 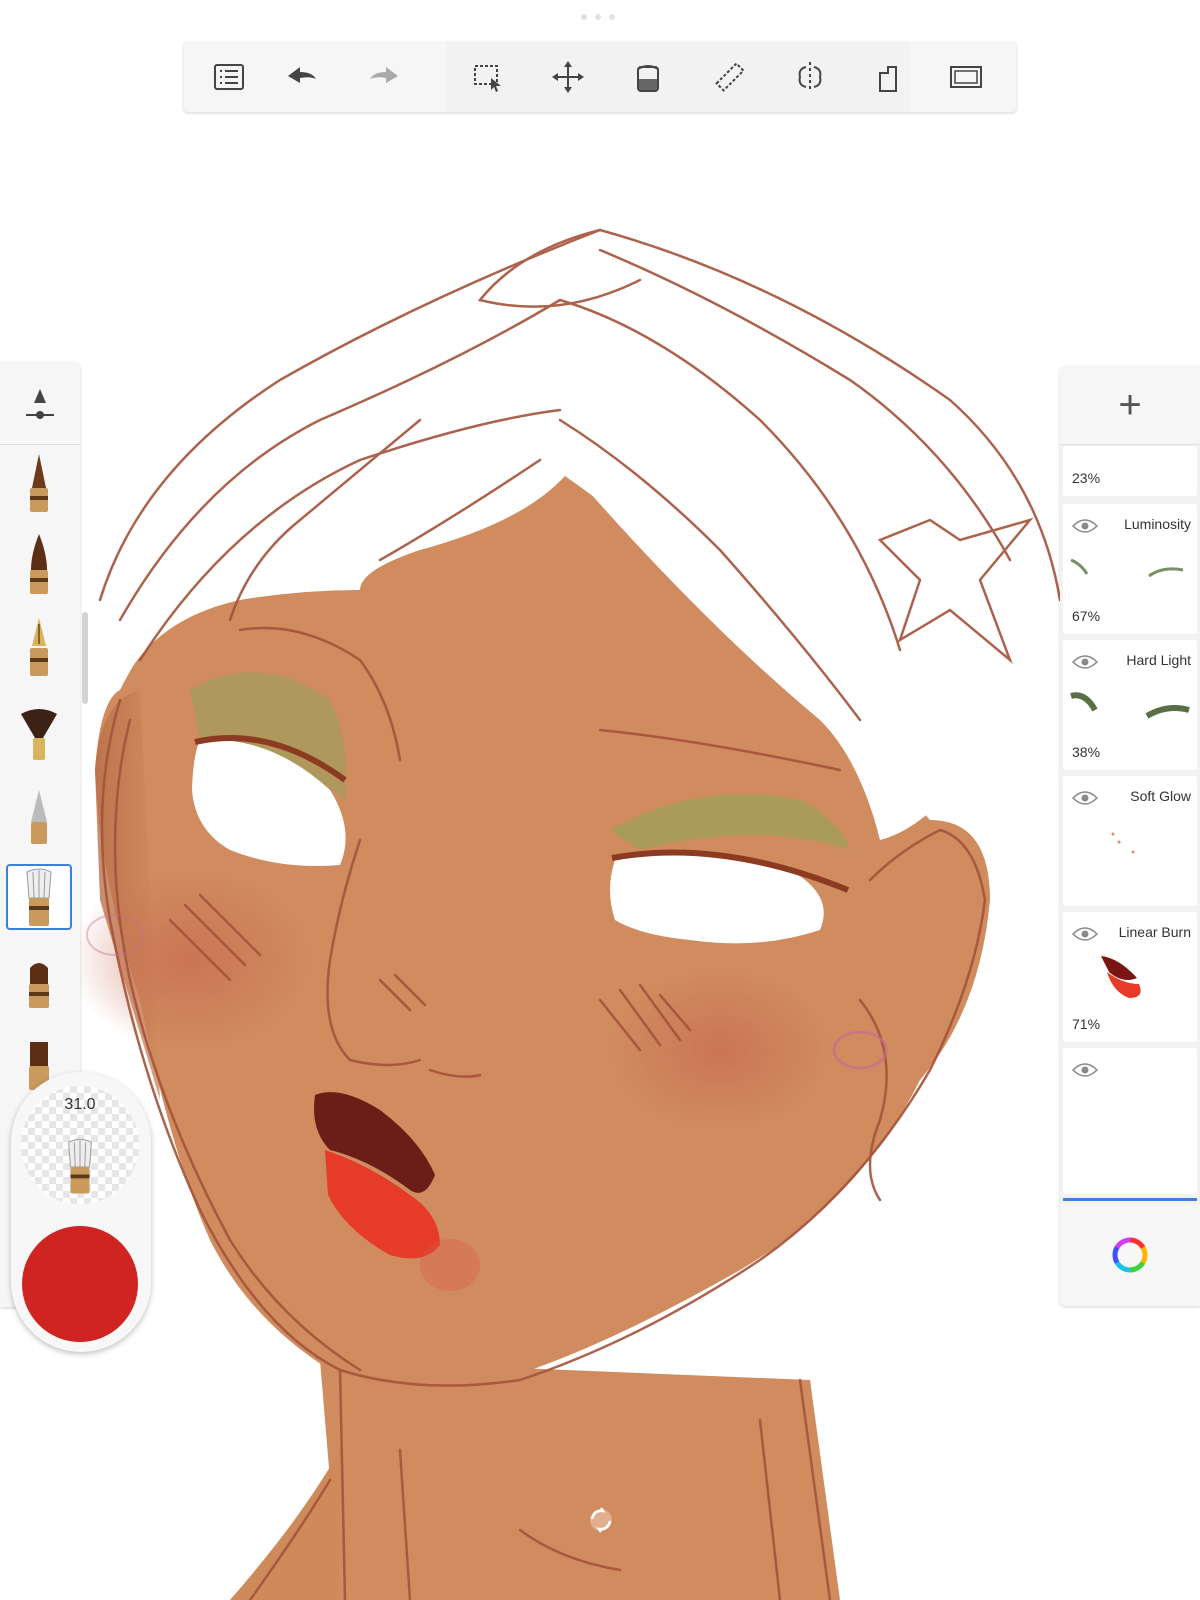 I want to click on fill-bucket-icon, so click(x=648, y=77).